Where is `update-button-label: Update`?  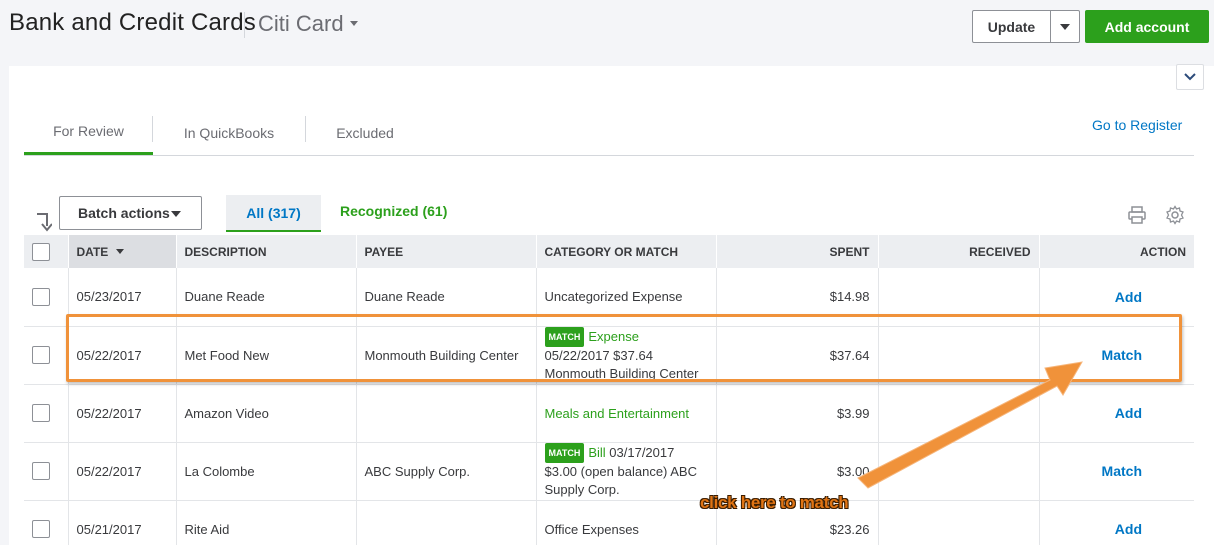
update-button-label: Update is located at coordinates (1012, 26).